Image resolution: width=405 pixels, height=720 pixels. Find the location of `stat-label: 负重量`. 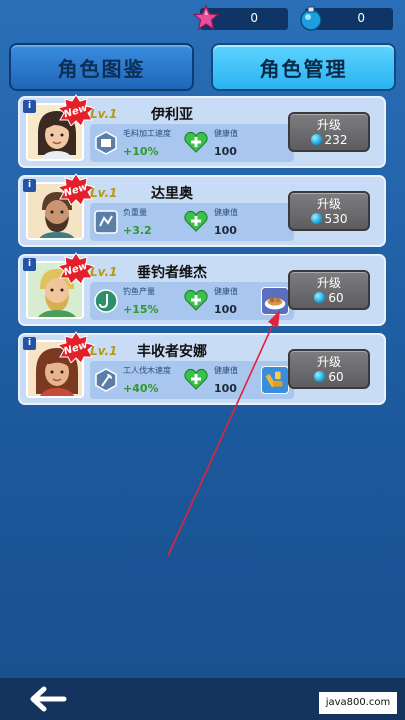

stat-label: 负重量 is located at coordinates (135, 212).